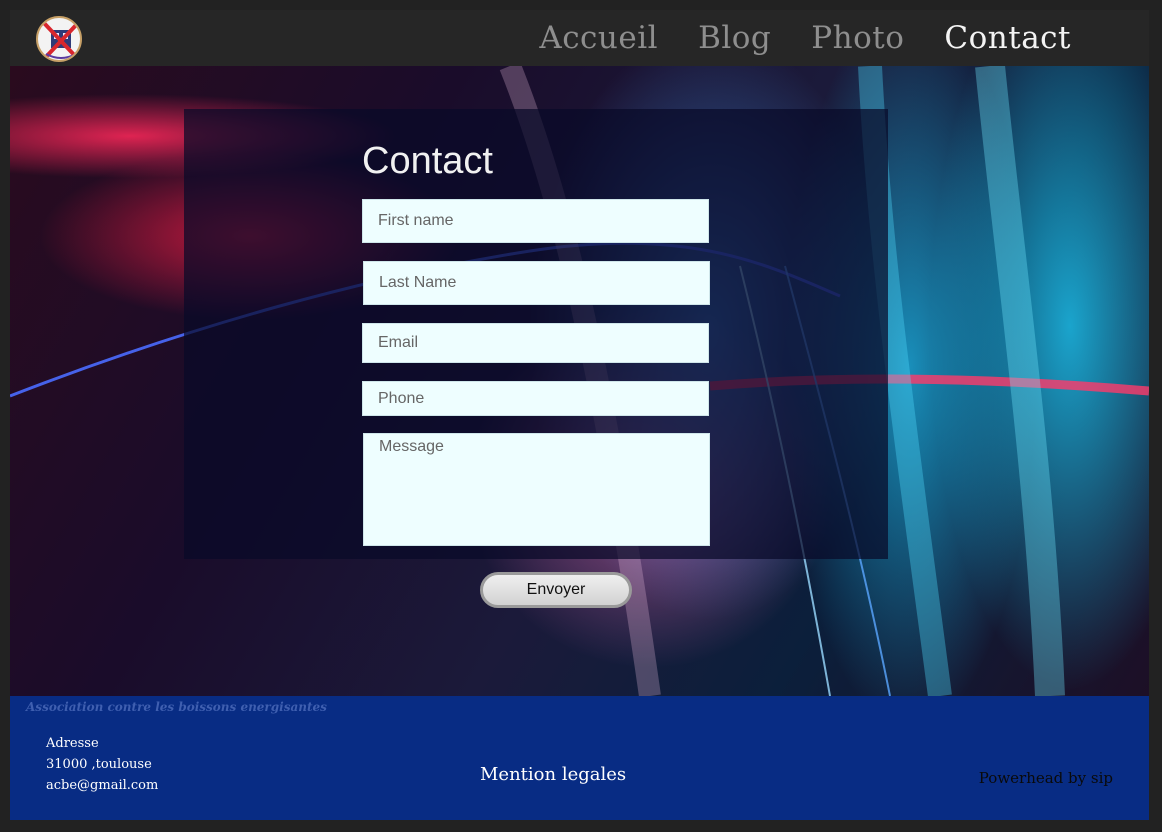  I want to click on nav-accueil: Accueil, so click(598, 38).